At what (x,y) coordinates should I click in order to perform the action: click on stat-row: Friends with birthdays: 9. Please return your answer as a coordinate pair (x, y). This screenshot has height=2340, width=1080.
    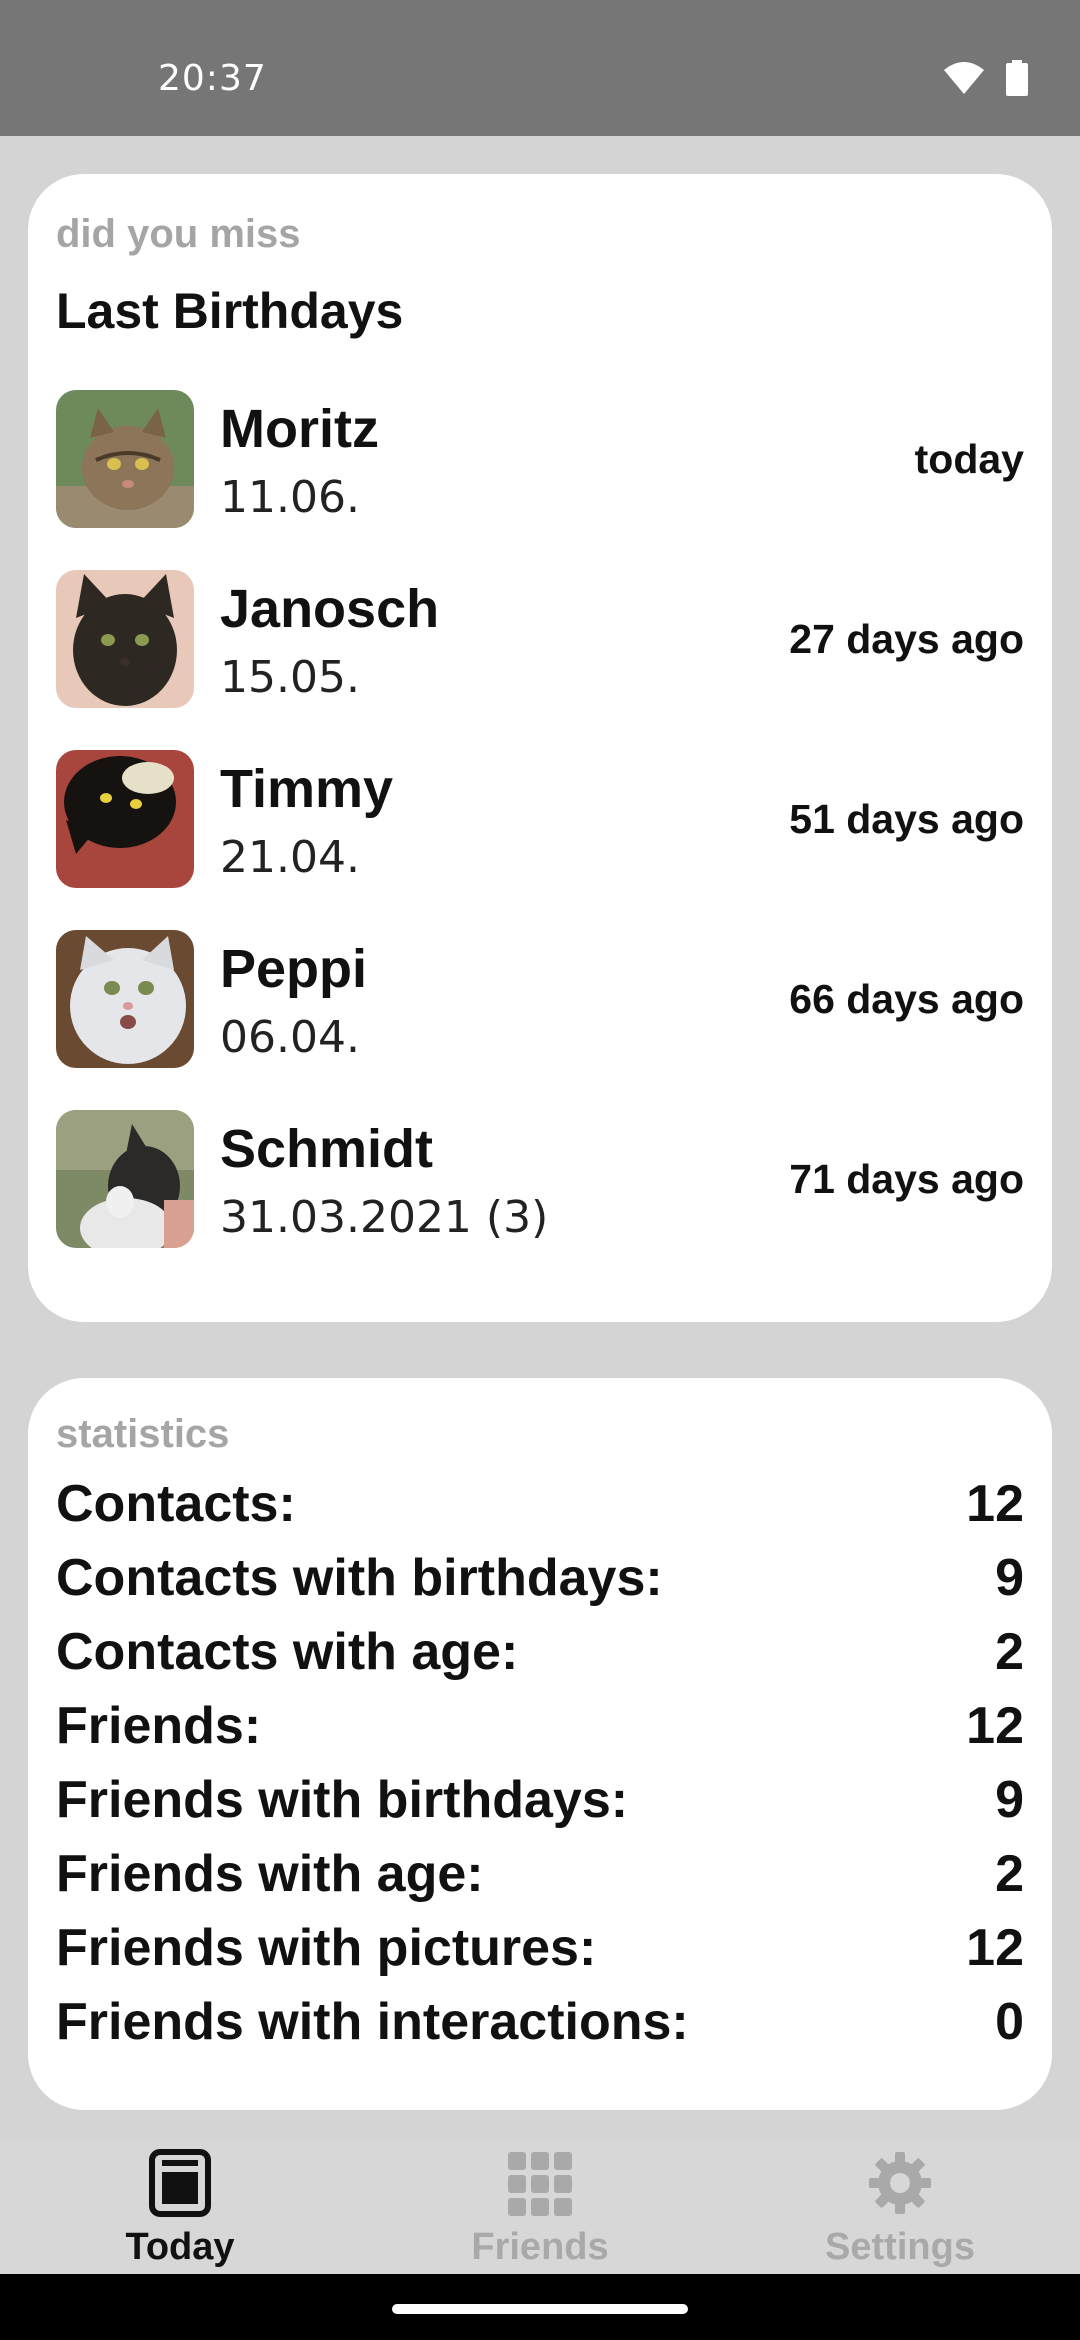
    Looking at the image, I should click on (540, 1807).